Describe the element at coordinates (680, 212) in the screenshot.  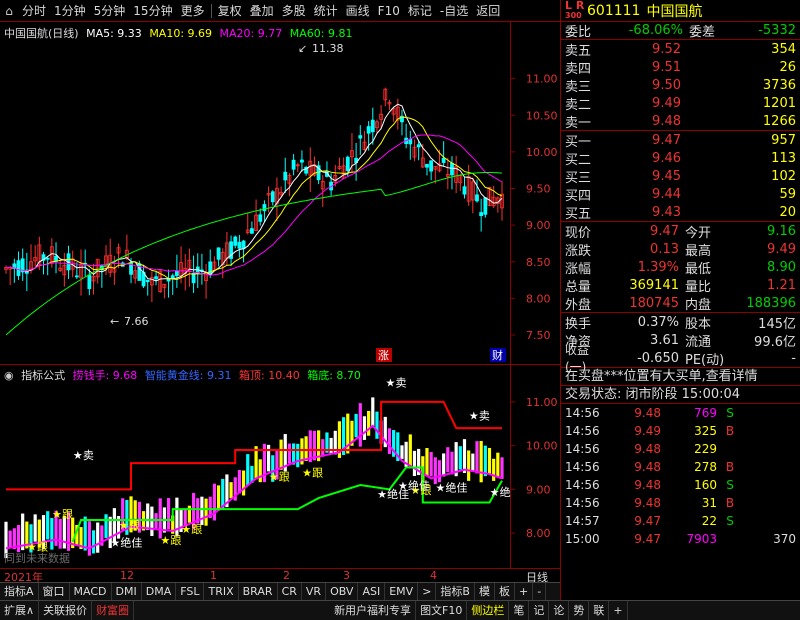
I see `bid-row: 买五 9.43 20` at that location.